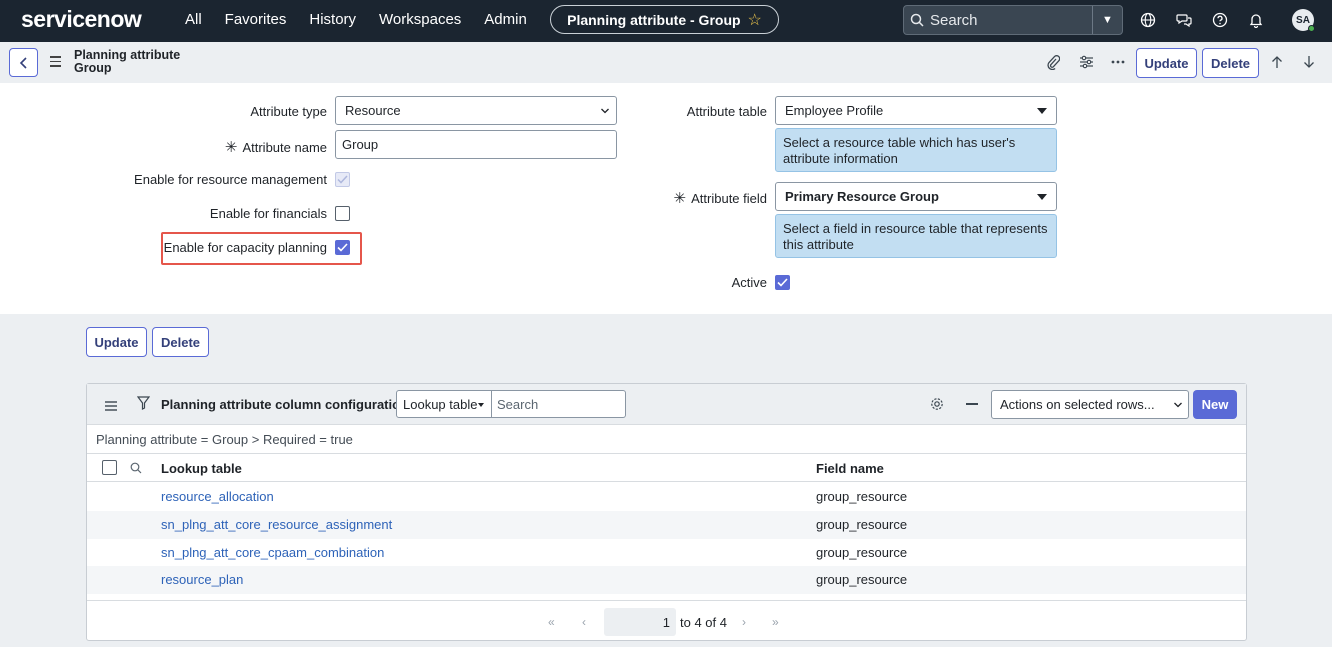  What do you see at coordinates (666, 580) in the screenshot?
I see `table-row: resource_plan group_resource` at bounding box center [666, 580].